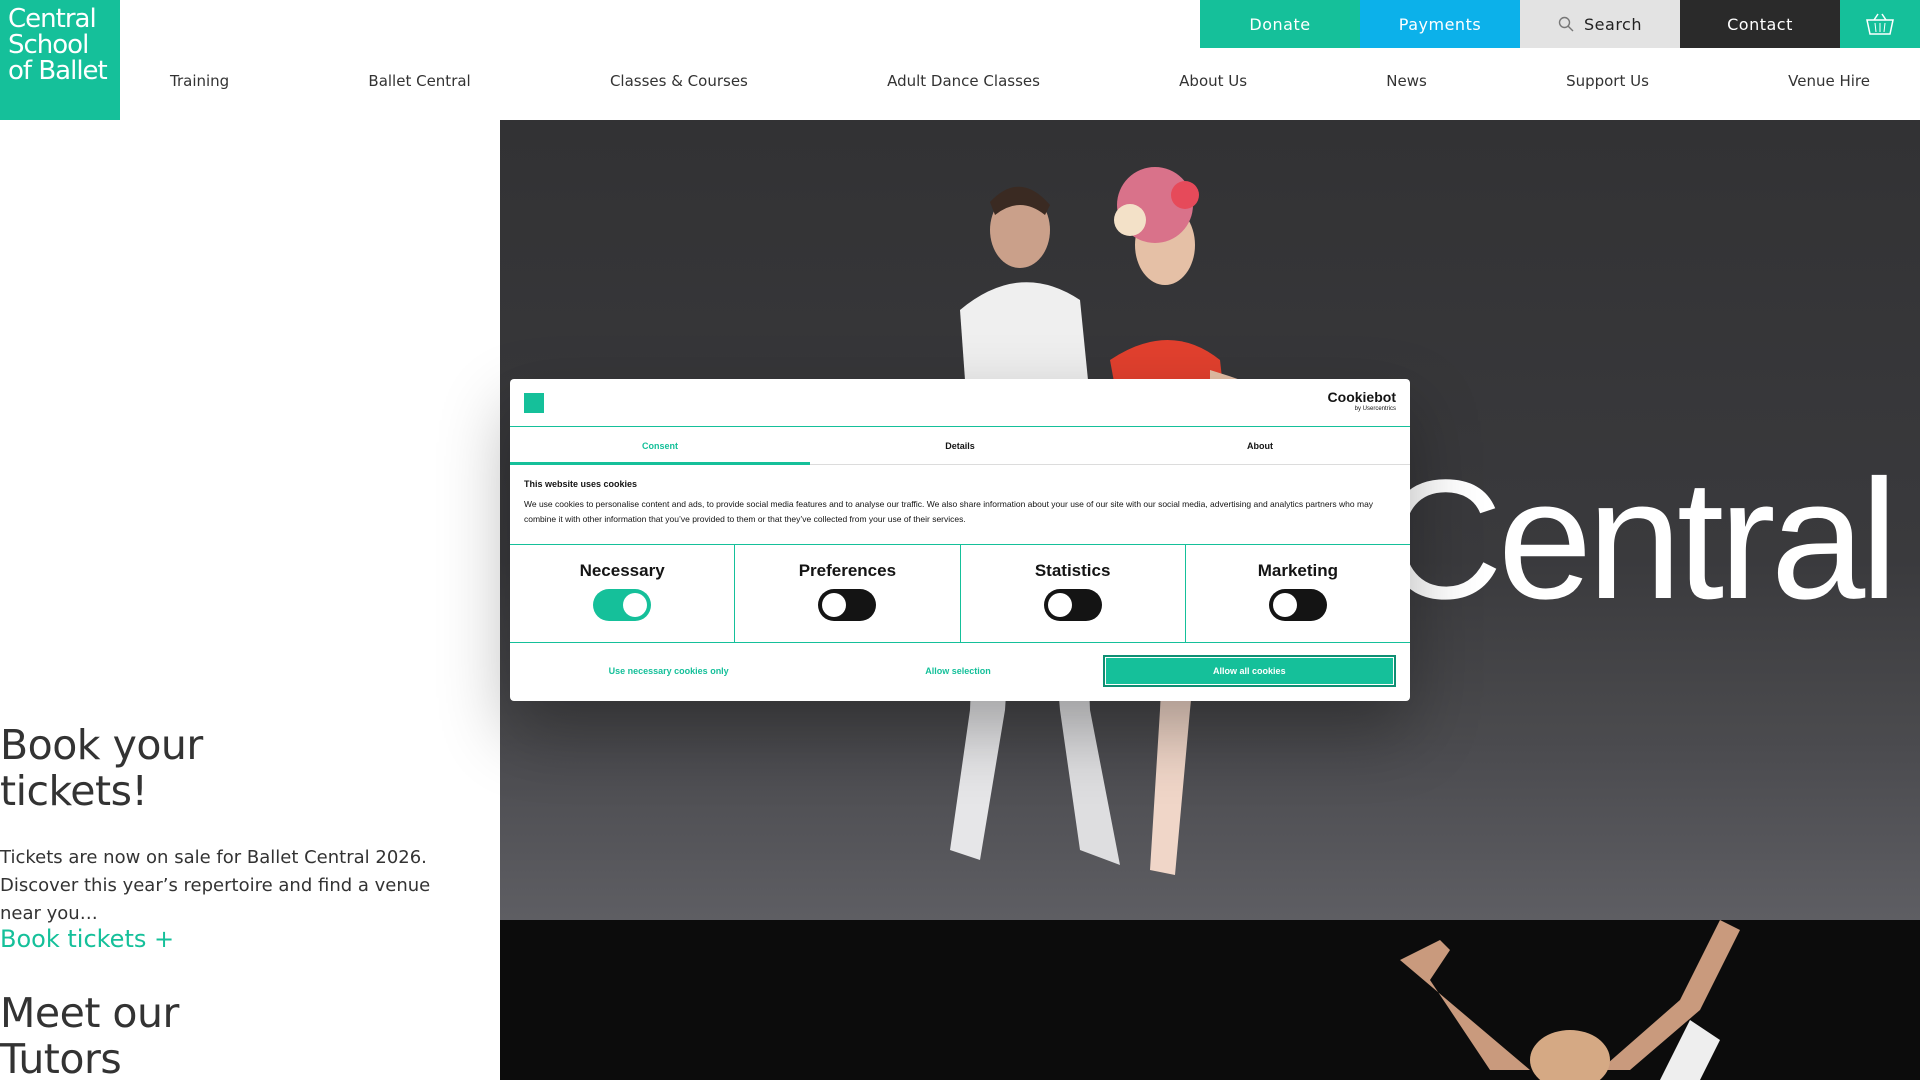 The height and width of the screenshot is (1080, 1920). Describe the element at coordinates (581, 484) in the screenshot. I see `cookie-title: This website uses cookies` at that location.